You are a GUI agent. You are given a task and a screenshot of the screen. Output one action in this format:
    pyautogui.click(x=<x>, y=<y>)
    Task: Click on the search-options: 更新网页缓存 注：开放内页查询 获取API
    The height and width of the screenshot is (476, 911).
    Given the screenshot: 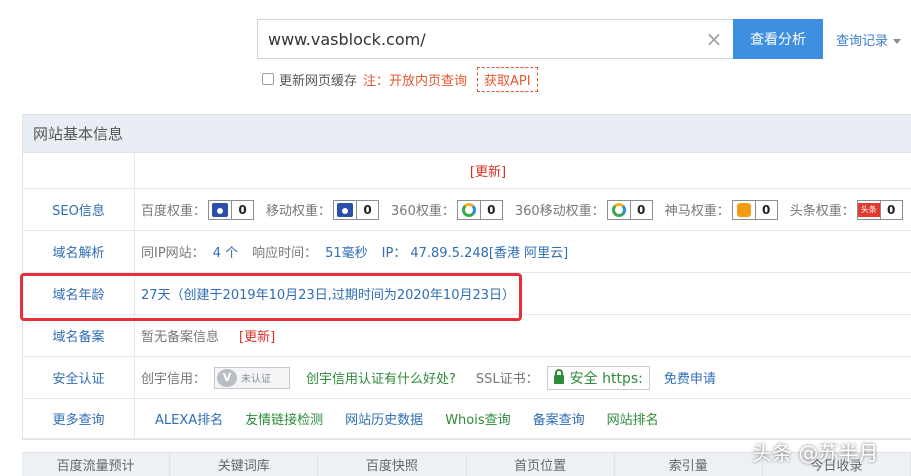 What is the action you would take?
    pyautogui.click(x=400, y=79)
    